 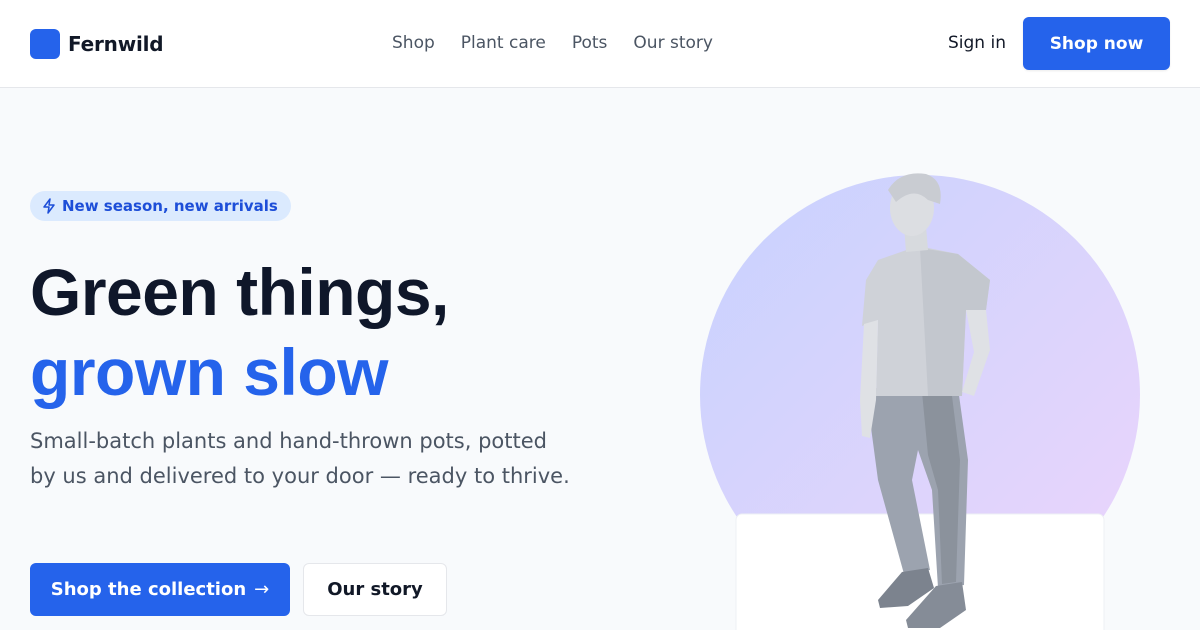 What do you see at coordinates (49, 206) in the screenshot?
I see `lightning-bolt-icon` at bounding box center [49, 206].